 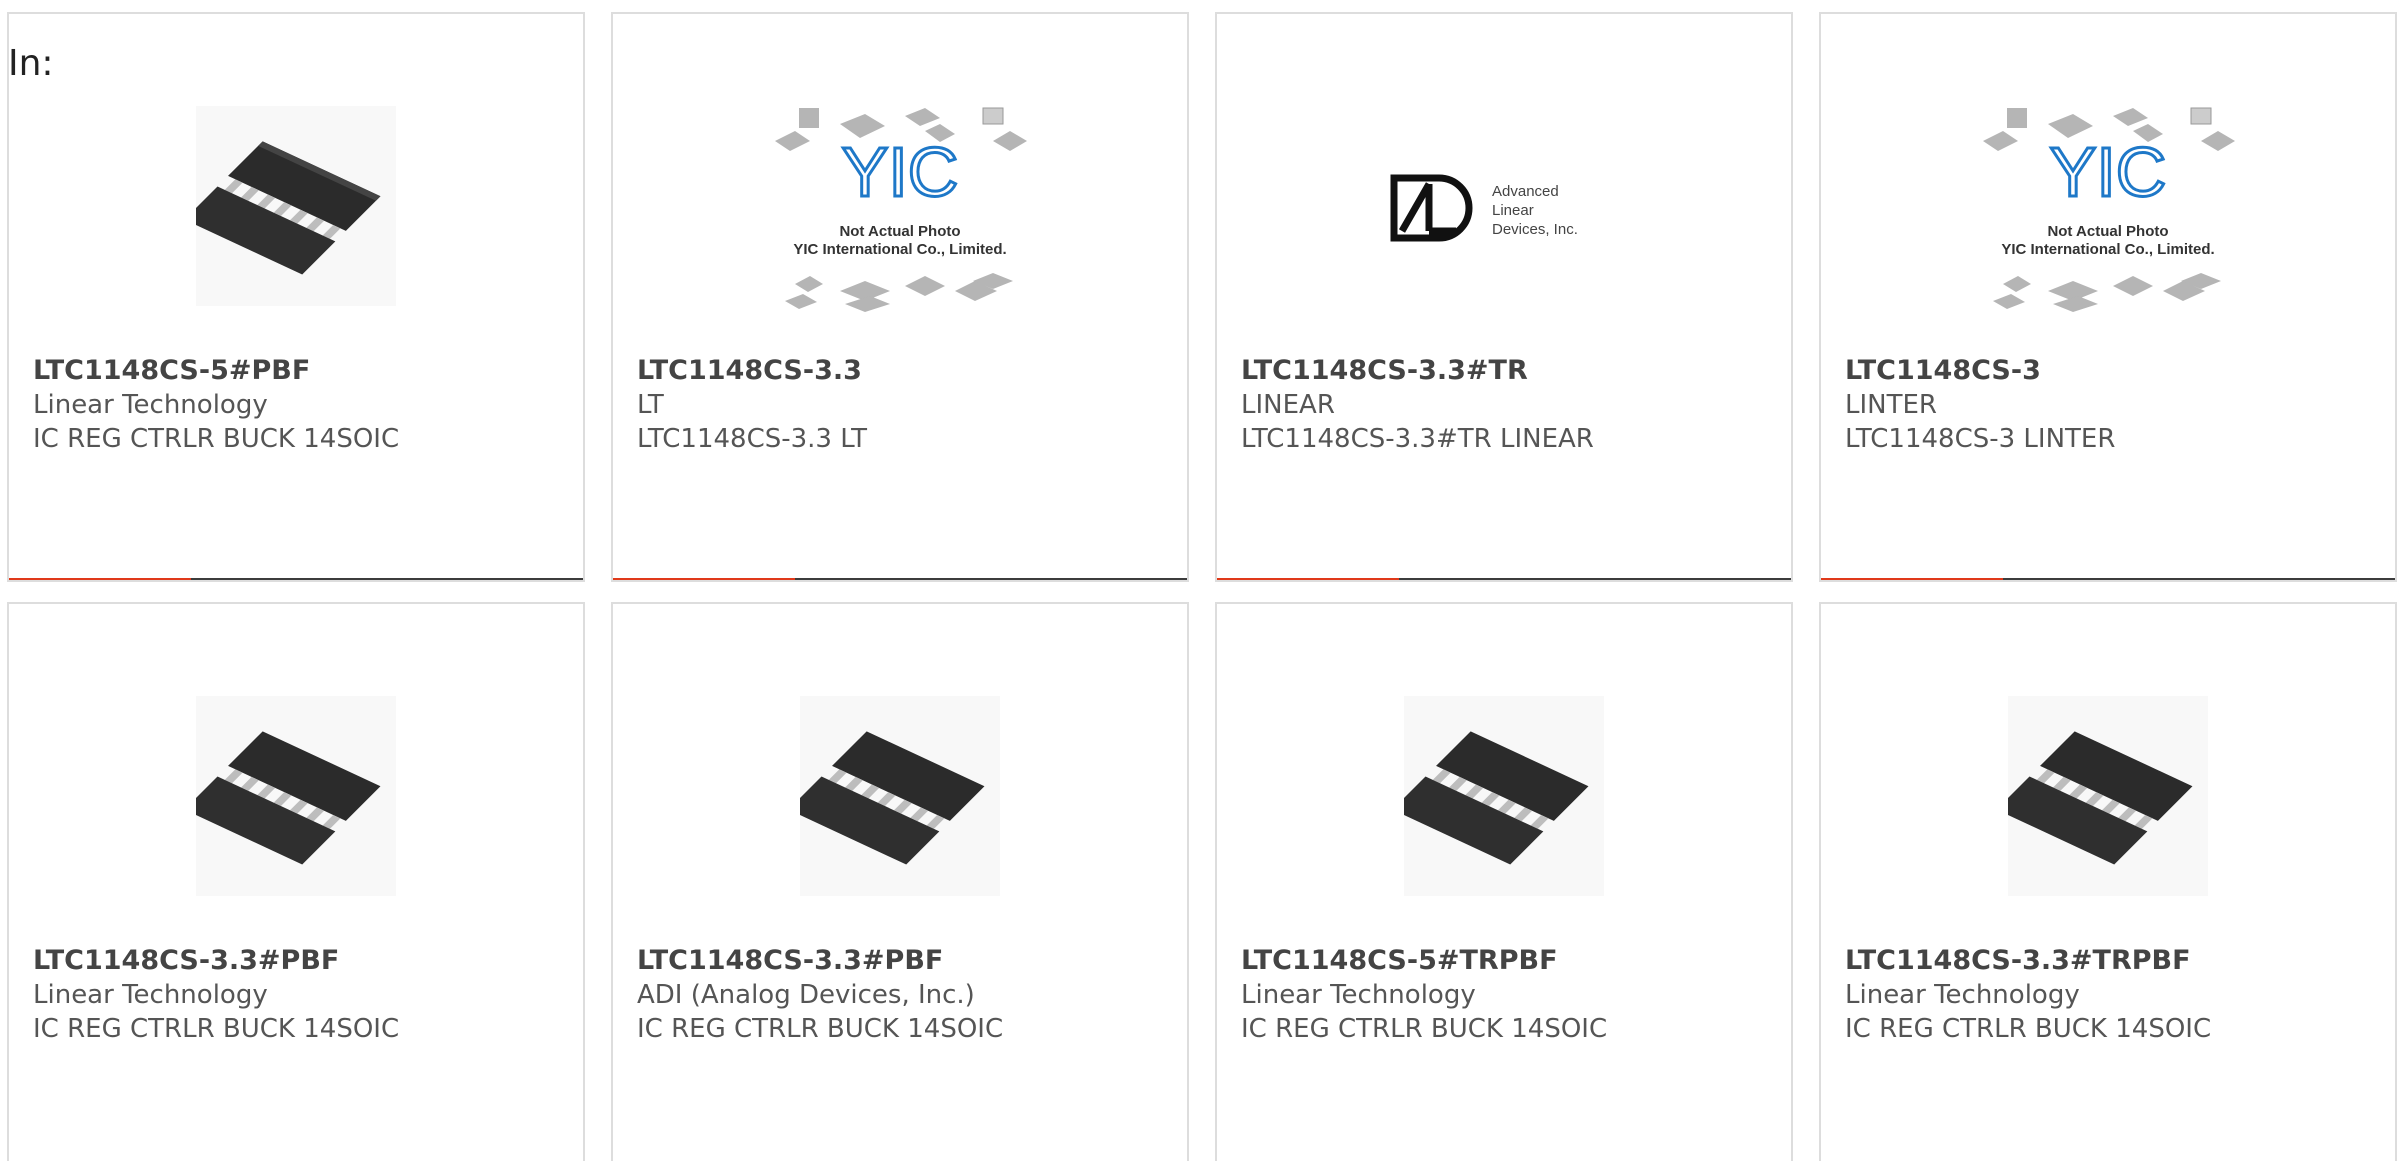 I want to click on ald-logo-icon: Advanced Linear Devices, Inc., so click(x=1484, y=208).